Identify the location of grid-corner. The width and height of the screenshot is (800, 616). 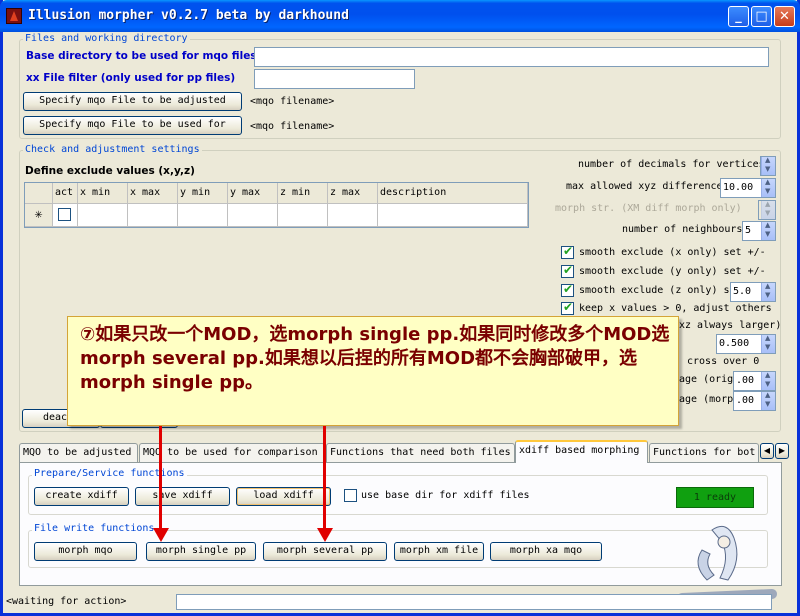
(39, 193).